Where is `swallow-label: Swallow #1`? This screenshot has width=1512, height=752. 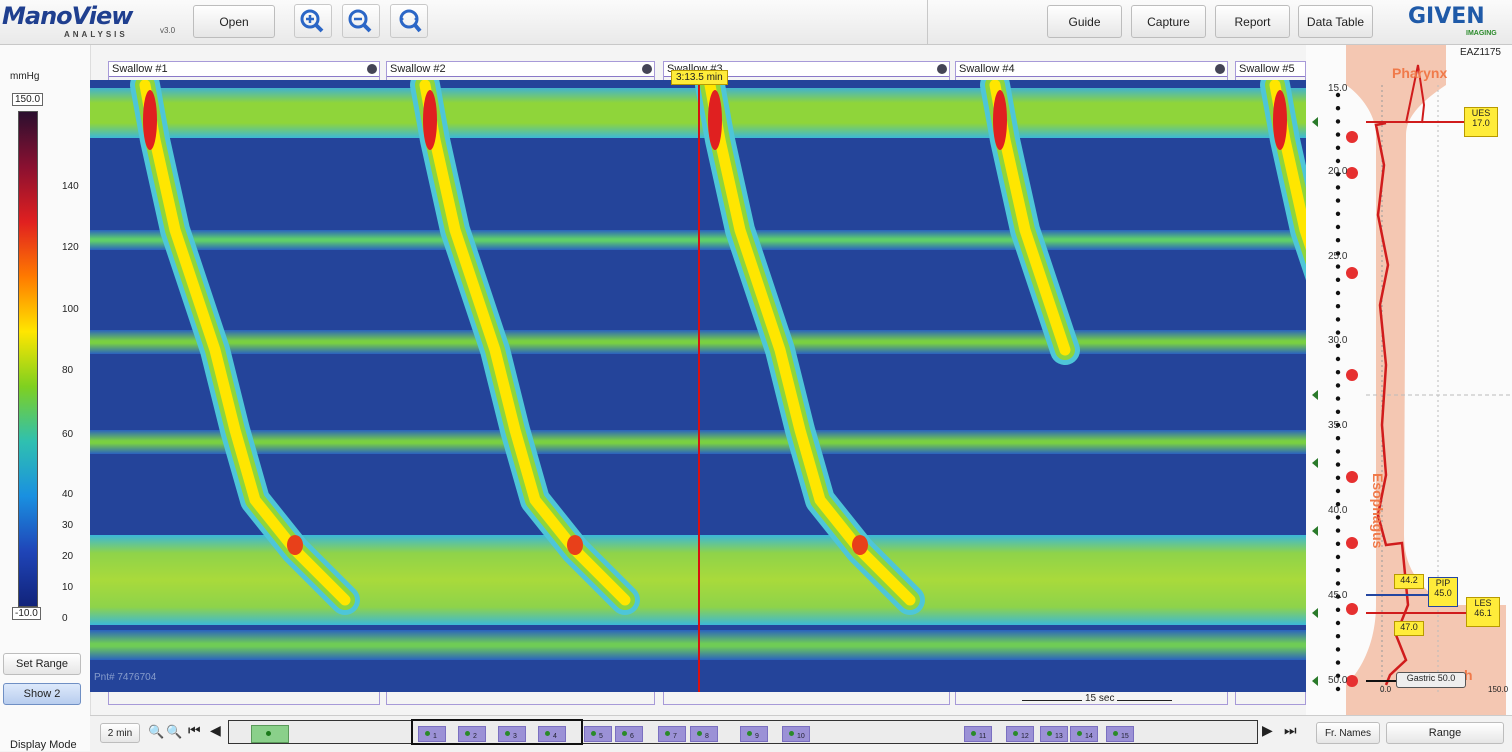 swallow-label: Swallow #1 is located at coordinates (140, 69).